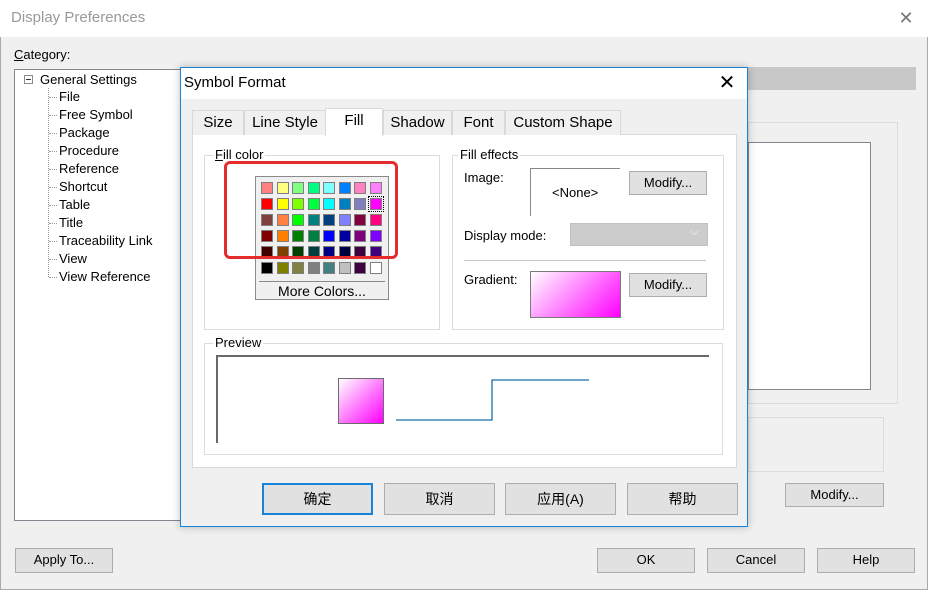 This screenshot has width=928, height=590. What do you see at coordinates (832, 78) in the screenshot?
I see `settings-header-bar` at bounding box center [832, 78].